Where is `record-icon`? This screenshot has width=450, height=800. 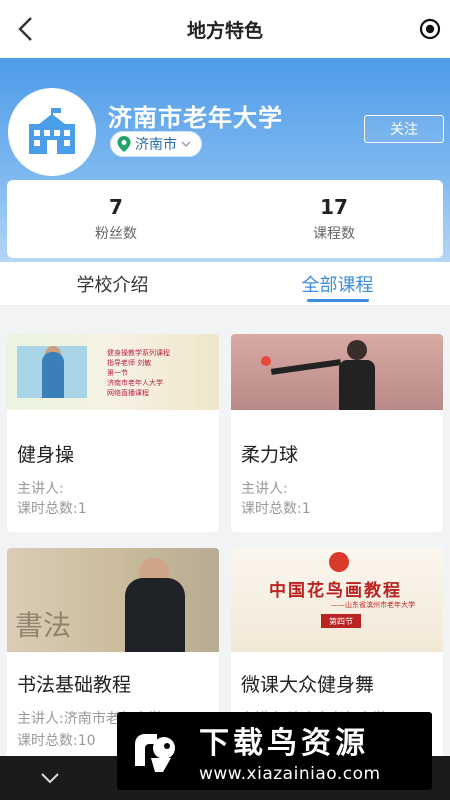
record-icon is located at coordinates (430, 29).